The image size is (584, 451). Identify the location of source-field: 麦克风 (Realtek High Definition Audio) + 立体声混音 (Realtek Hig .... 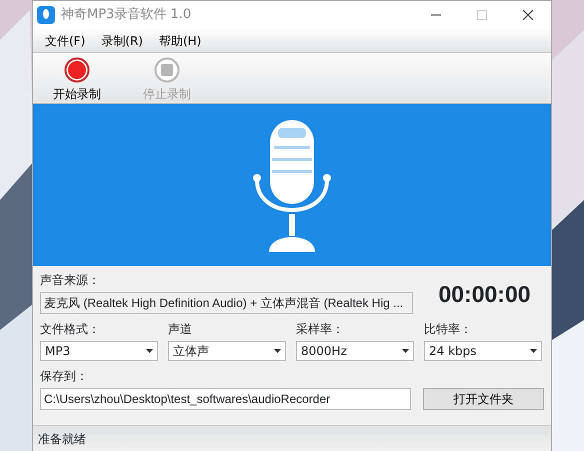
(226, 303).